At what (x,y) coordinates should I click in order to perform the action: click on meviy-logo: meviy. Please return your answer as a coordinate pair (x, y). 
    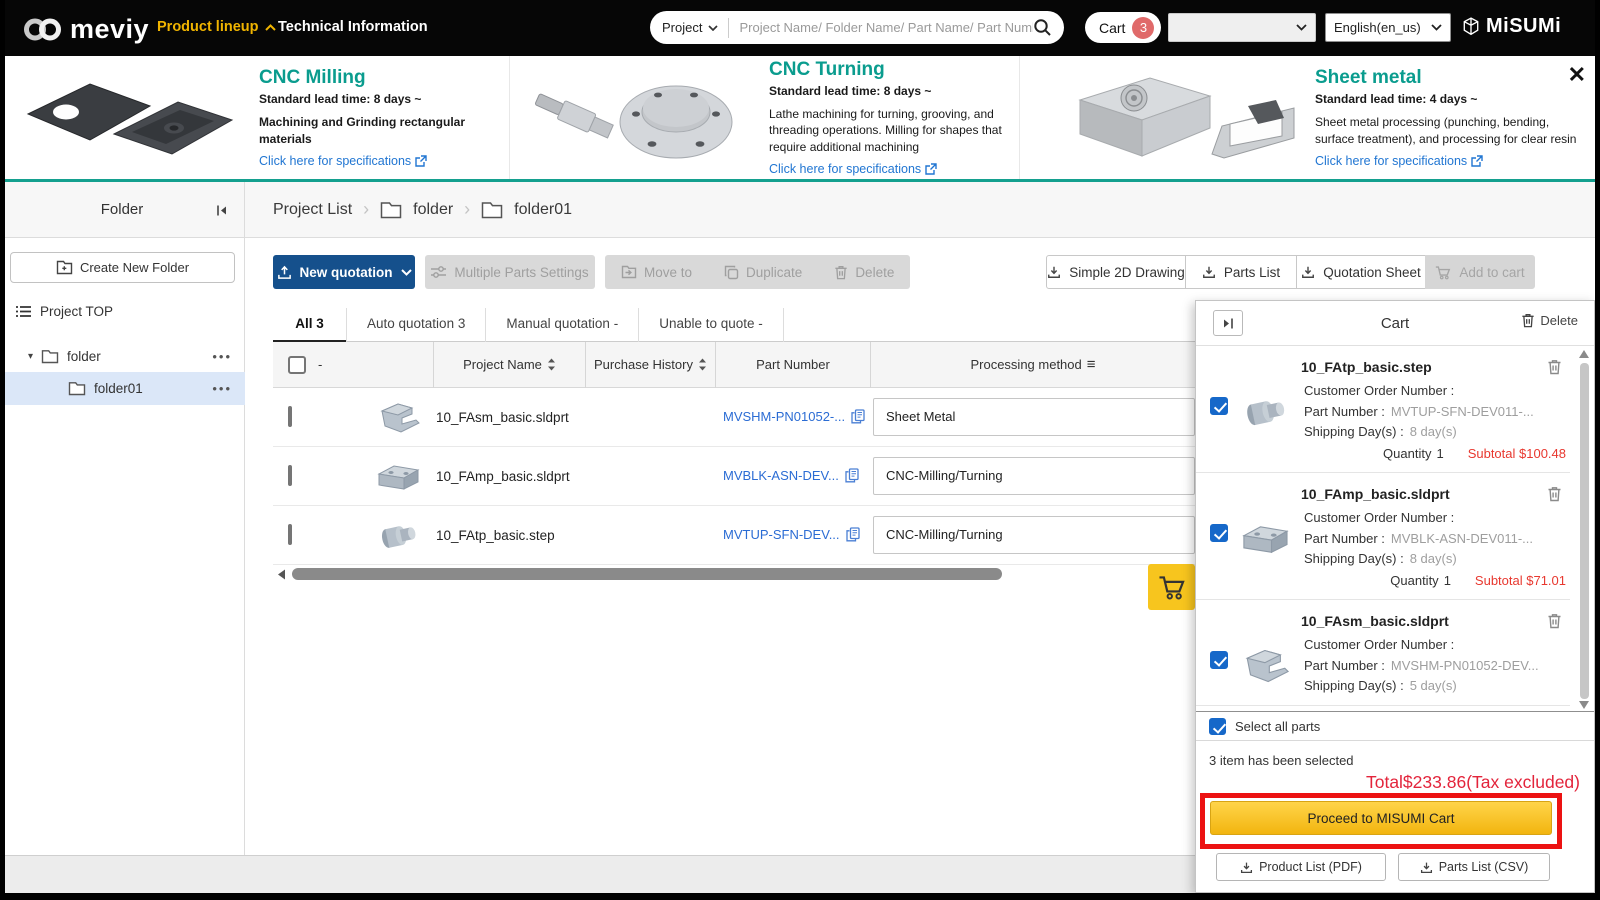
    Looking at the image, I should click on (85, 29).